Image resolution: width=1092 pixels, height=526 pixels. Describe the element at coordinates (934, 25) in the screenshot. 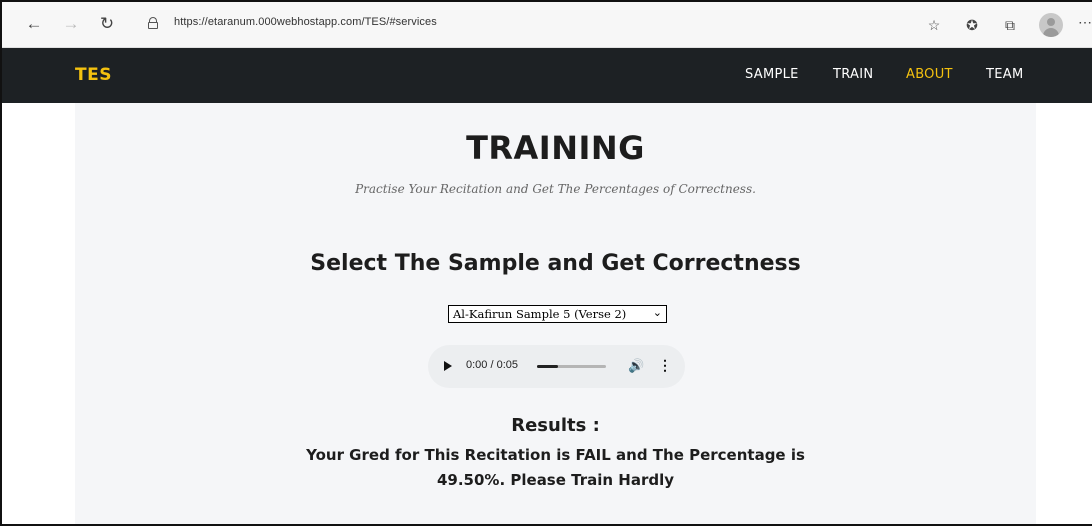

I see `read-aloud-icon: ☆` at that location.